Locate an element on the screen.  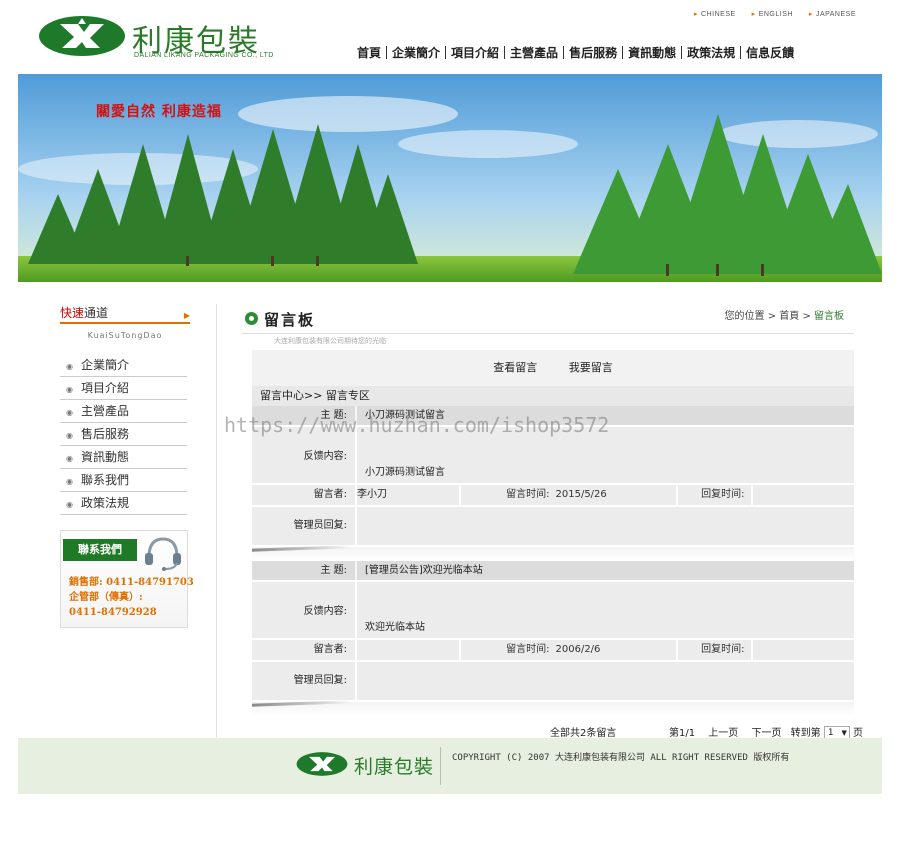
breadcrumb-prefix: 您的位置 is located at coordinates (744, 316).